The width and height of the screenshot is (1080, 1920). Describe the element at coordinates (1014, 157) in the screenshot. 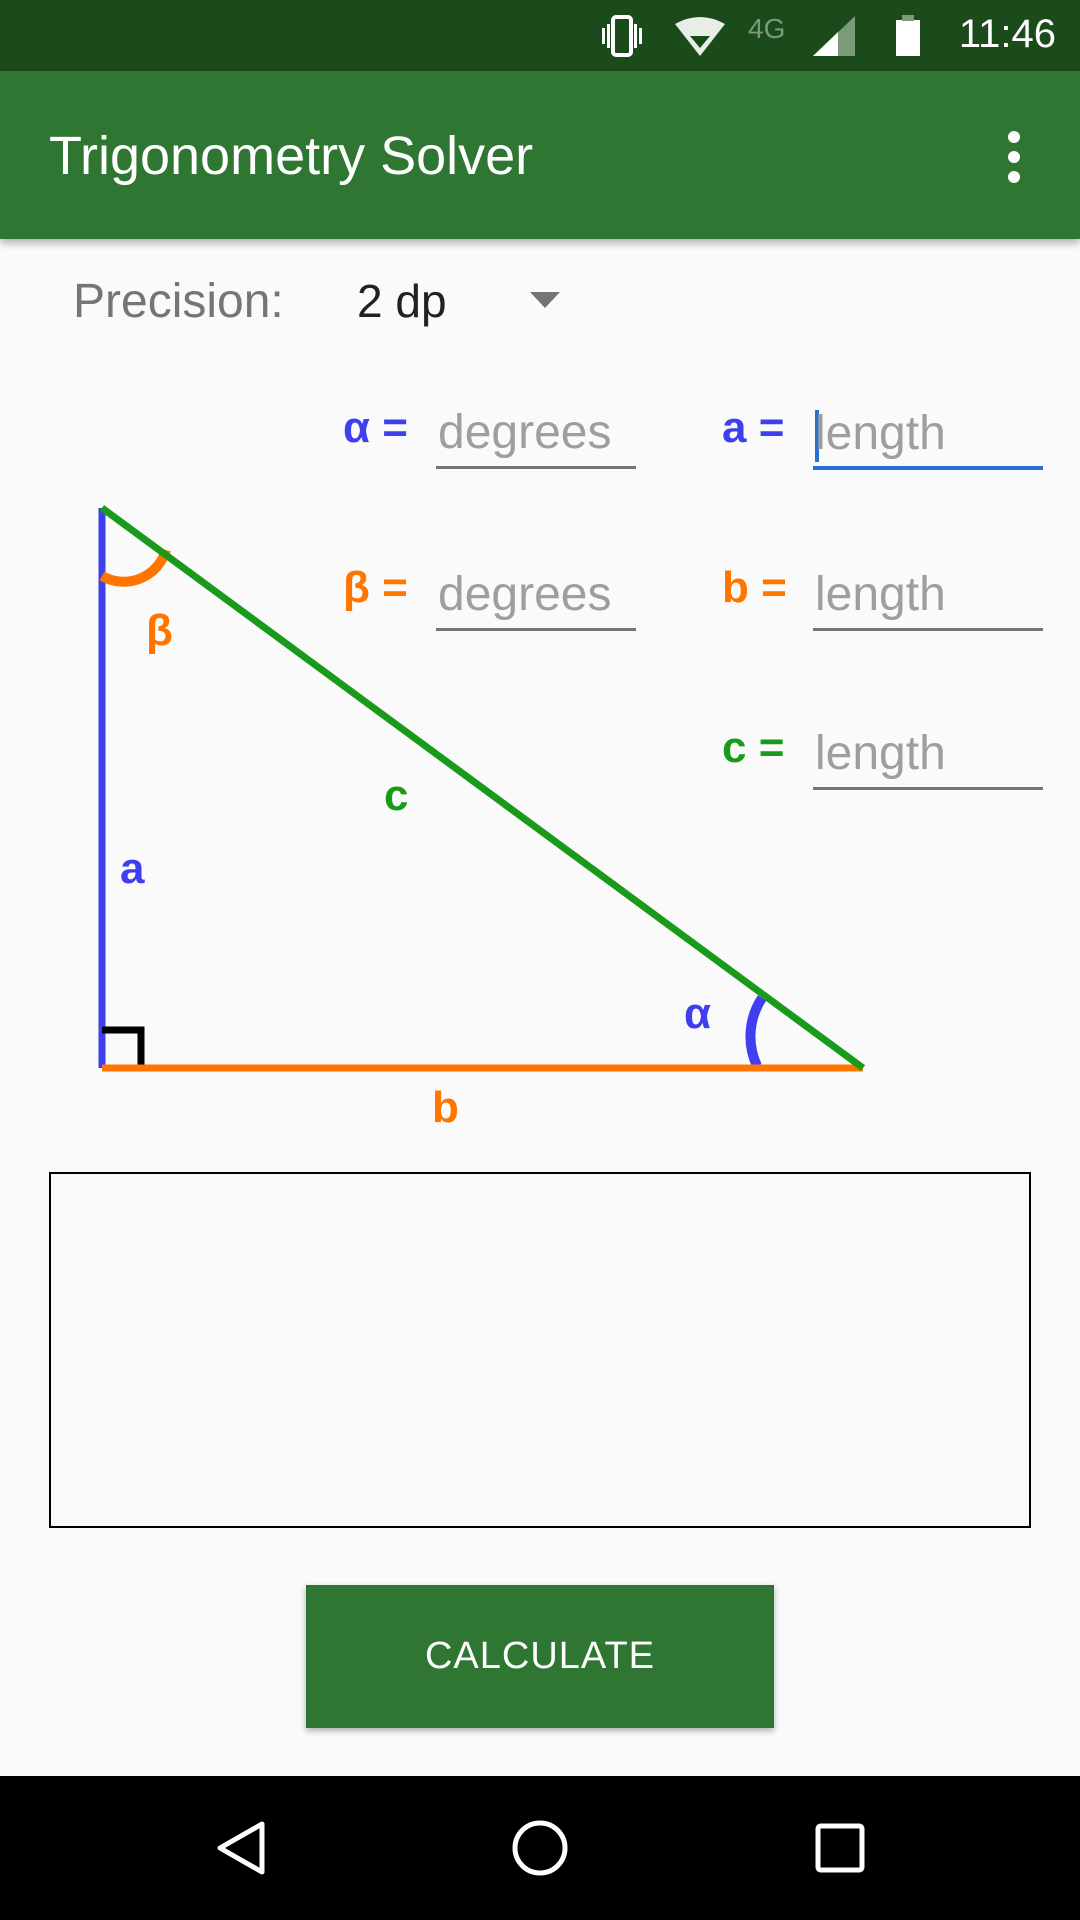

I see `more-vert-icon` at that location.